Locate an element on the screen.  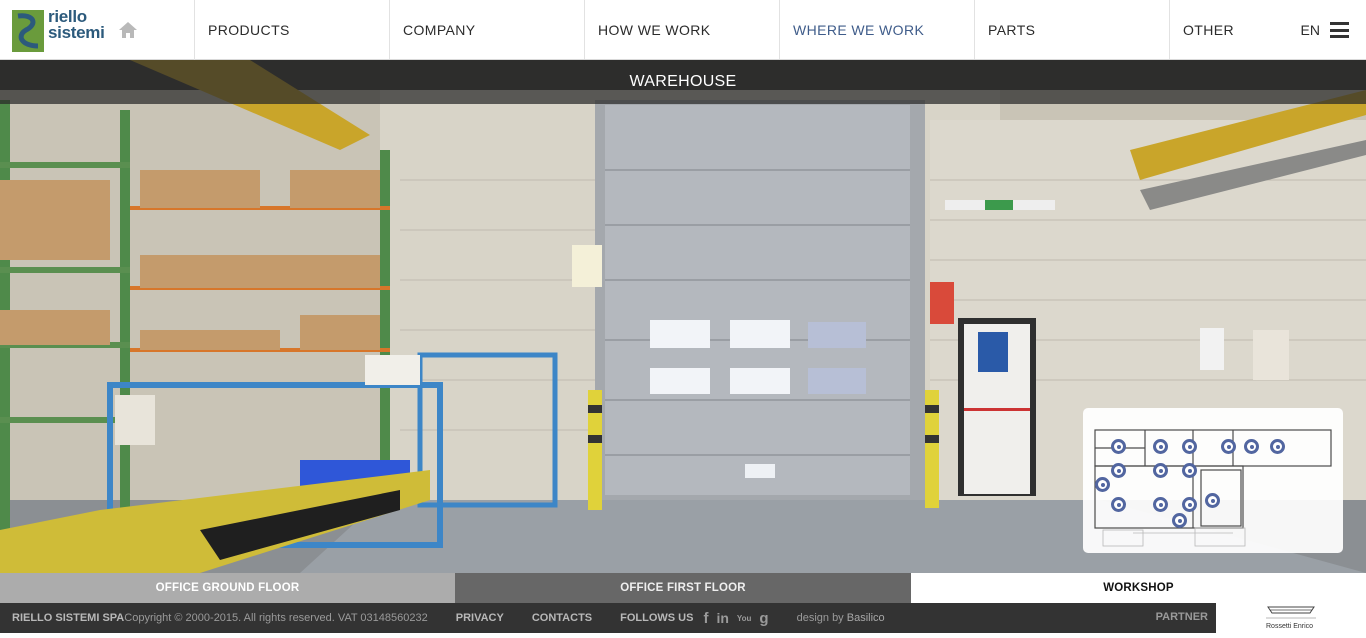
tab-office-ground-floor: OFFICE GROUND FLOOR is located at coordinates (227, 588).